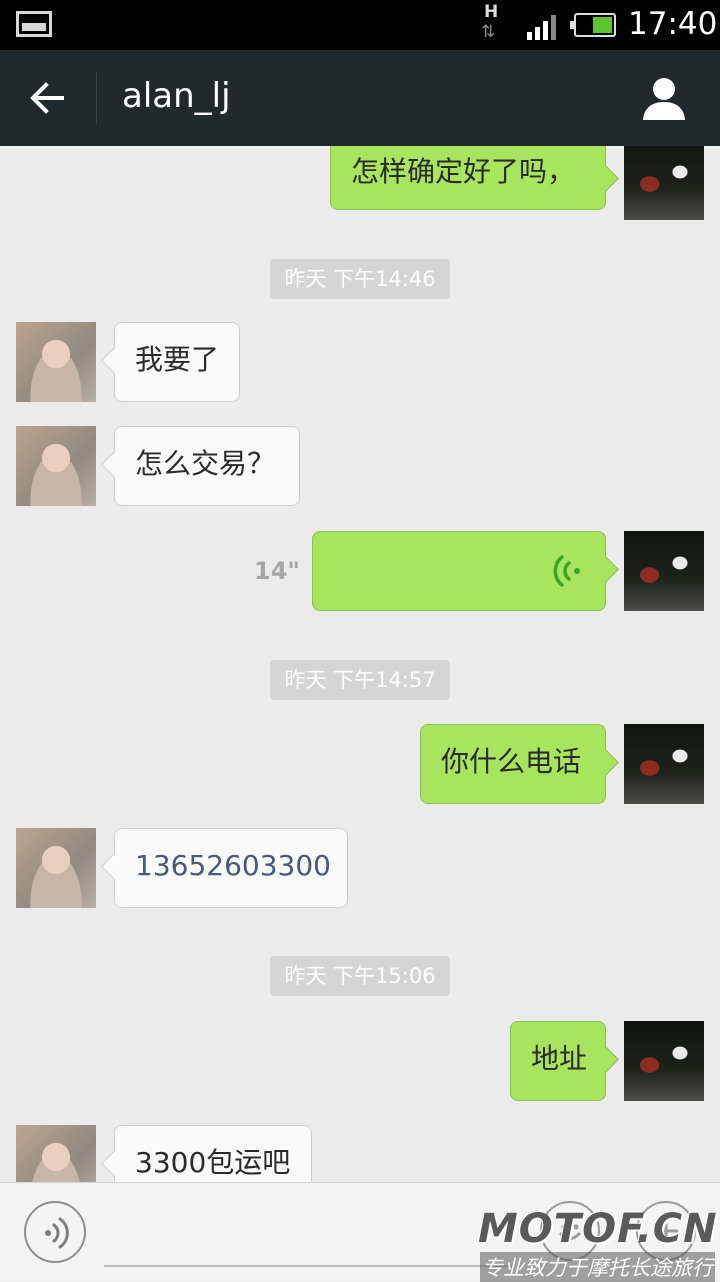  Describe the element at coordinates (360, 279) in the screenshot. I see `timestamp: 昨天 下午14:46` at that location.